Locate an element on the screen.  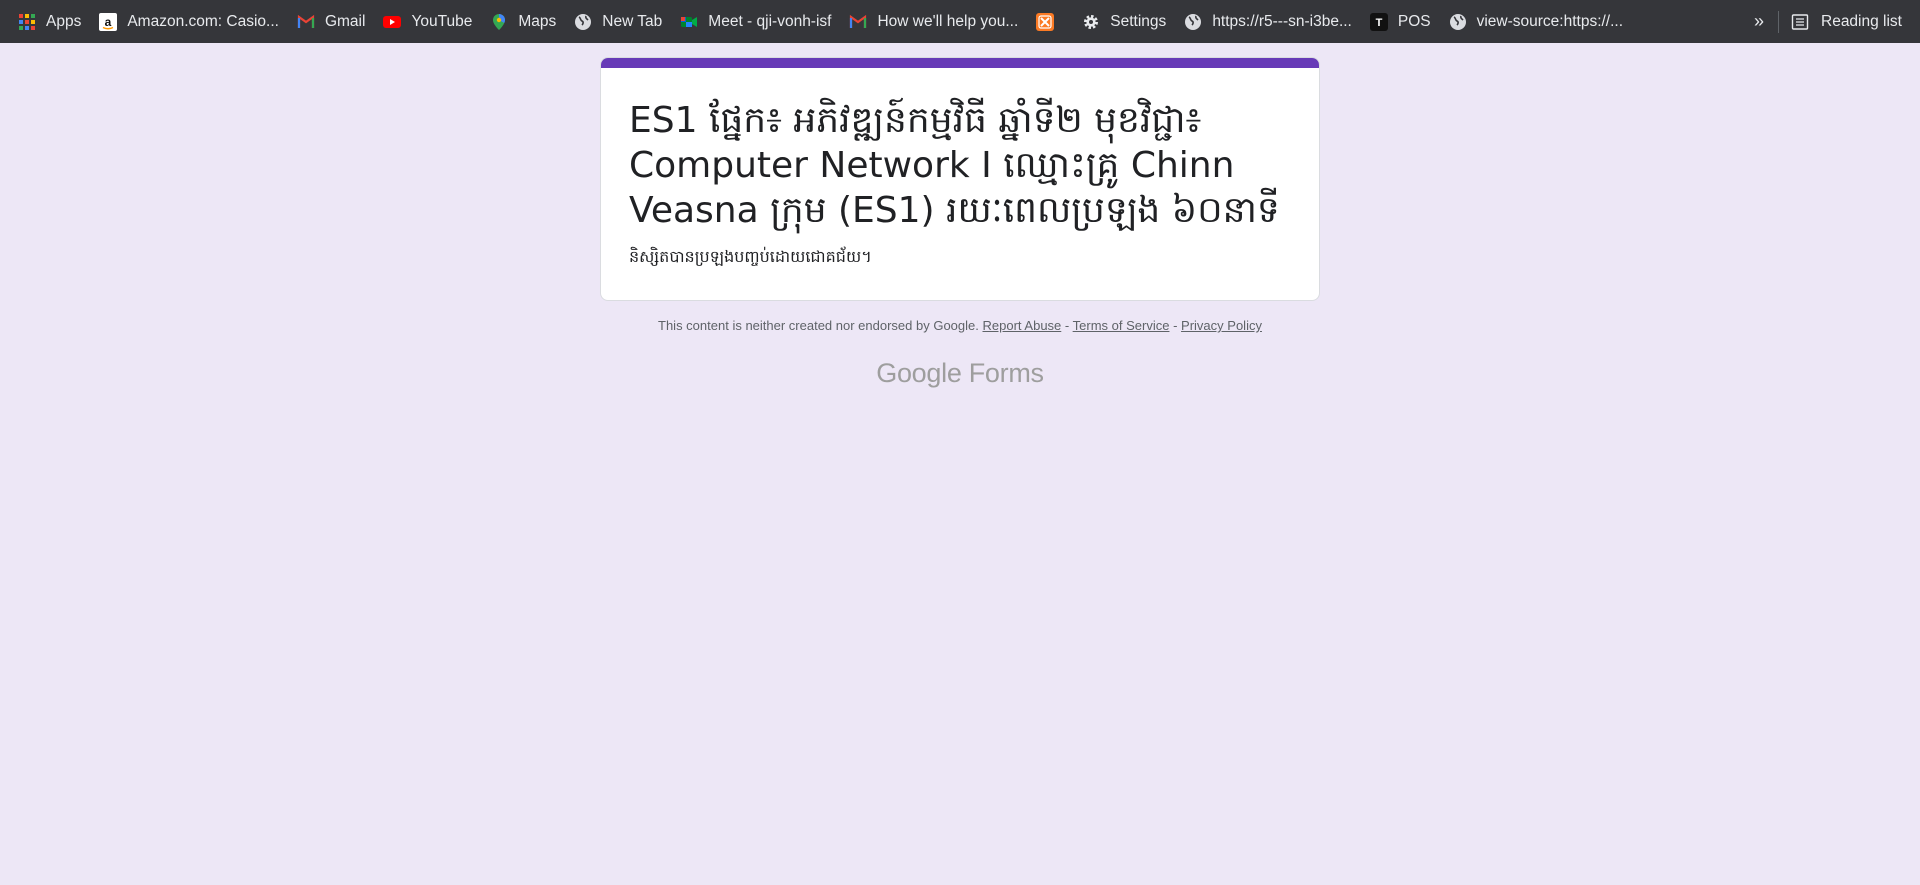
bookmark-maps: Maps is located at coordinates (523, 22).